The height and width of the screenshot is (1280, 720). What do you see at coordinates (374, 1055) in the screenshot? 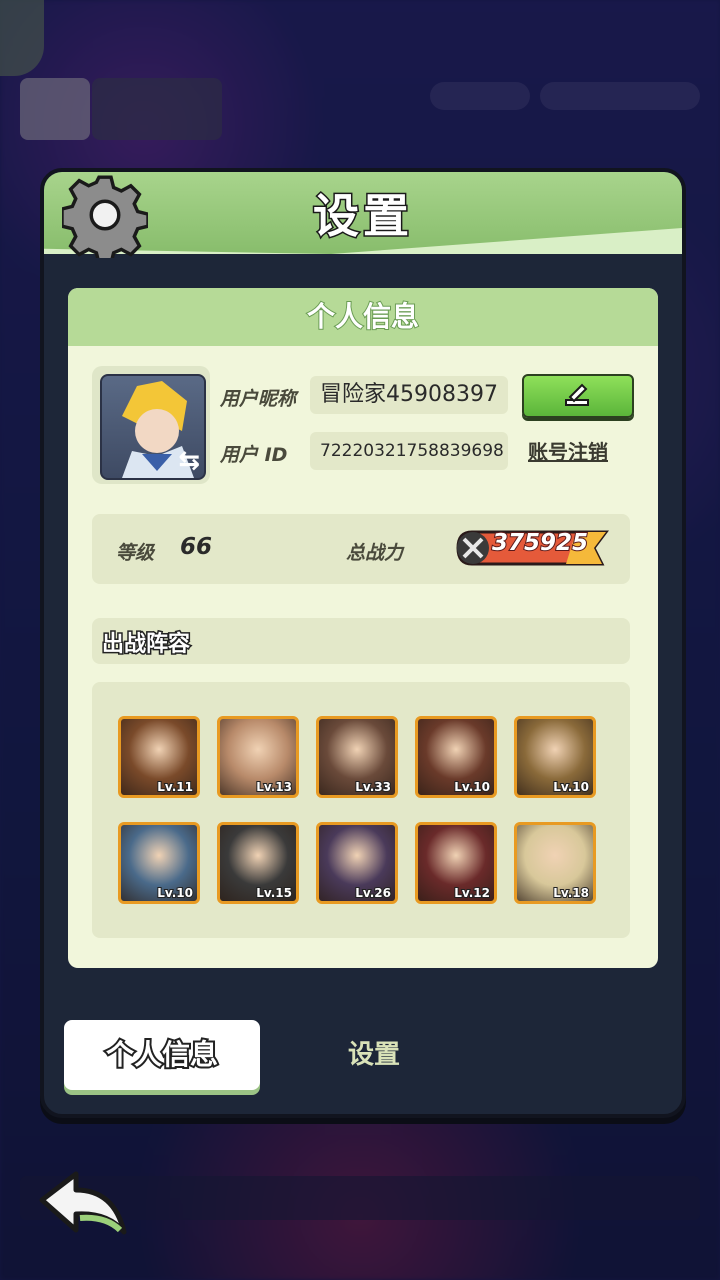
I see `tab-settings: 设置` at bounding box center [374, 1055].